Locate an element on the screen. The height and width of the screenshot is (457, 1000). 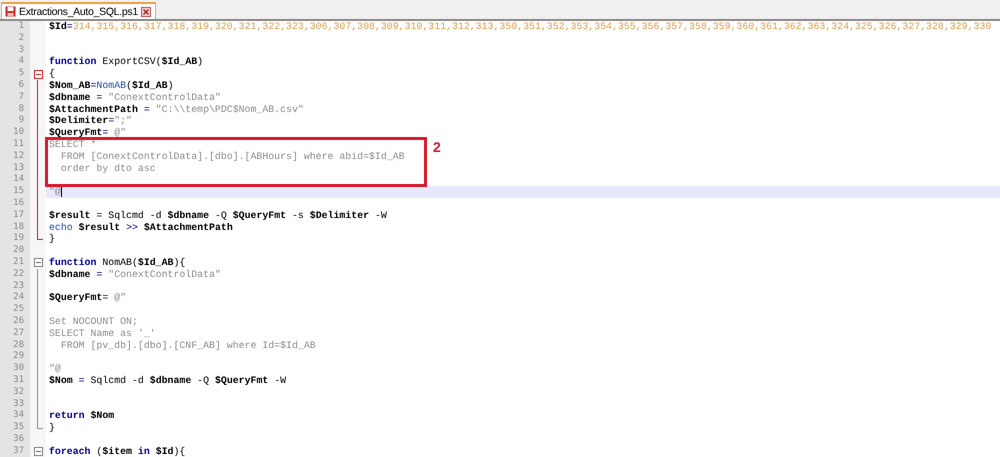
line-number: 32 is located at coordinates (18, 392).